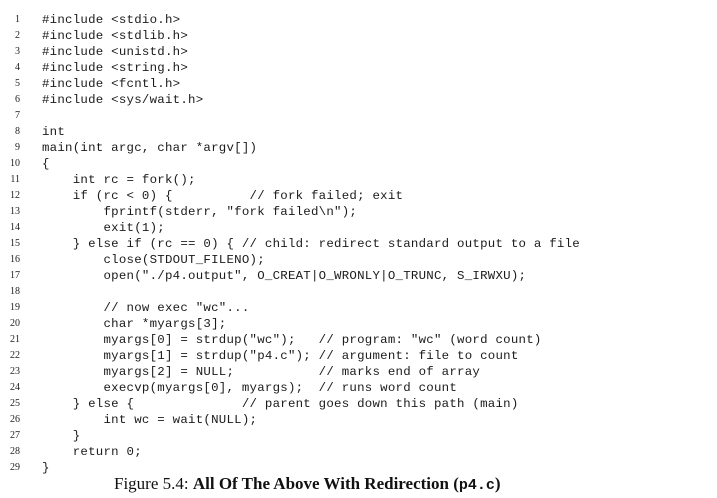 Image resolution: width=717 pixels, height=498 pixels. Describe the element at coordinates (134, 324) in the screenshot. I see `code-text: char *myargs[3];` at that location.